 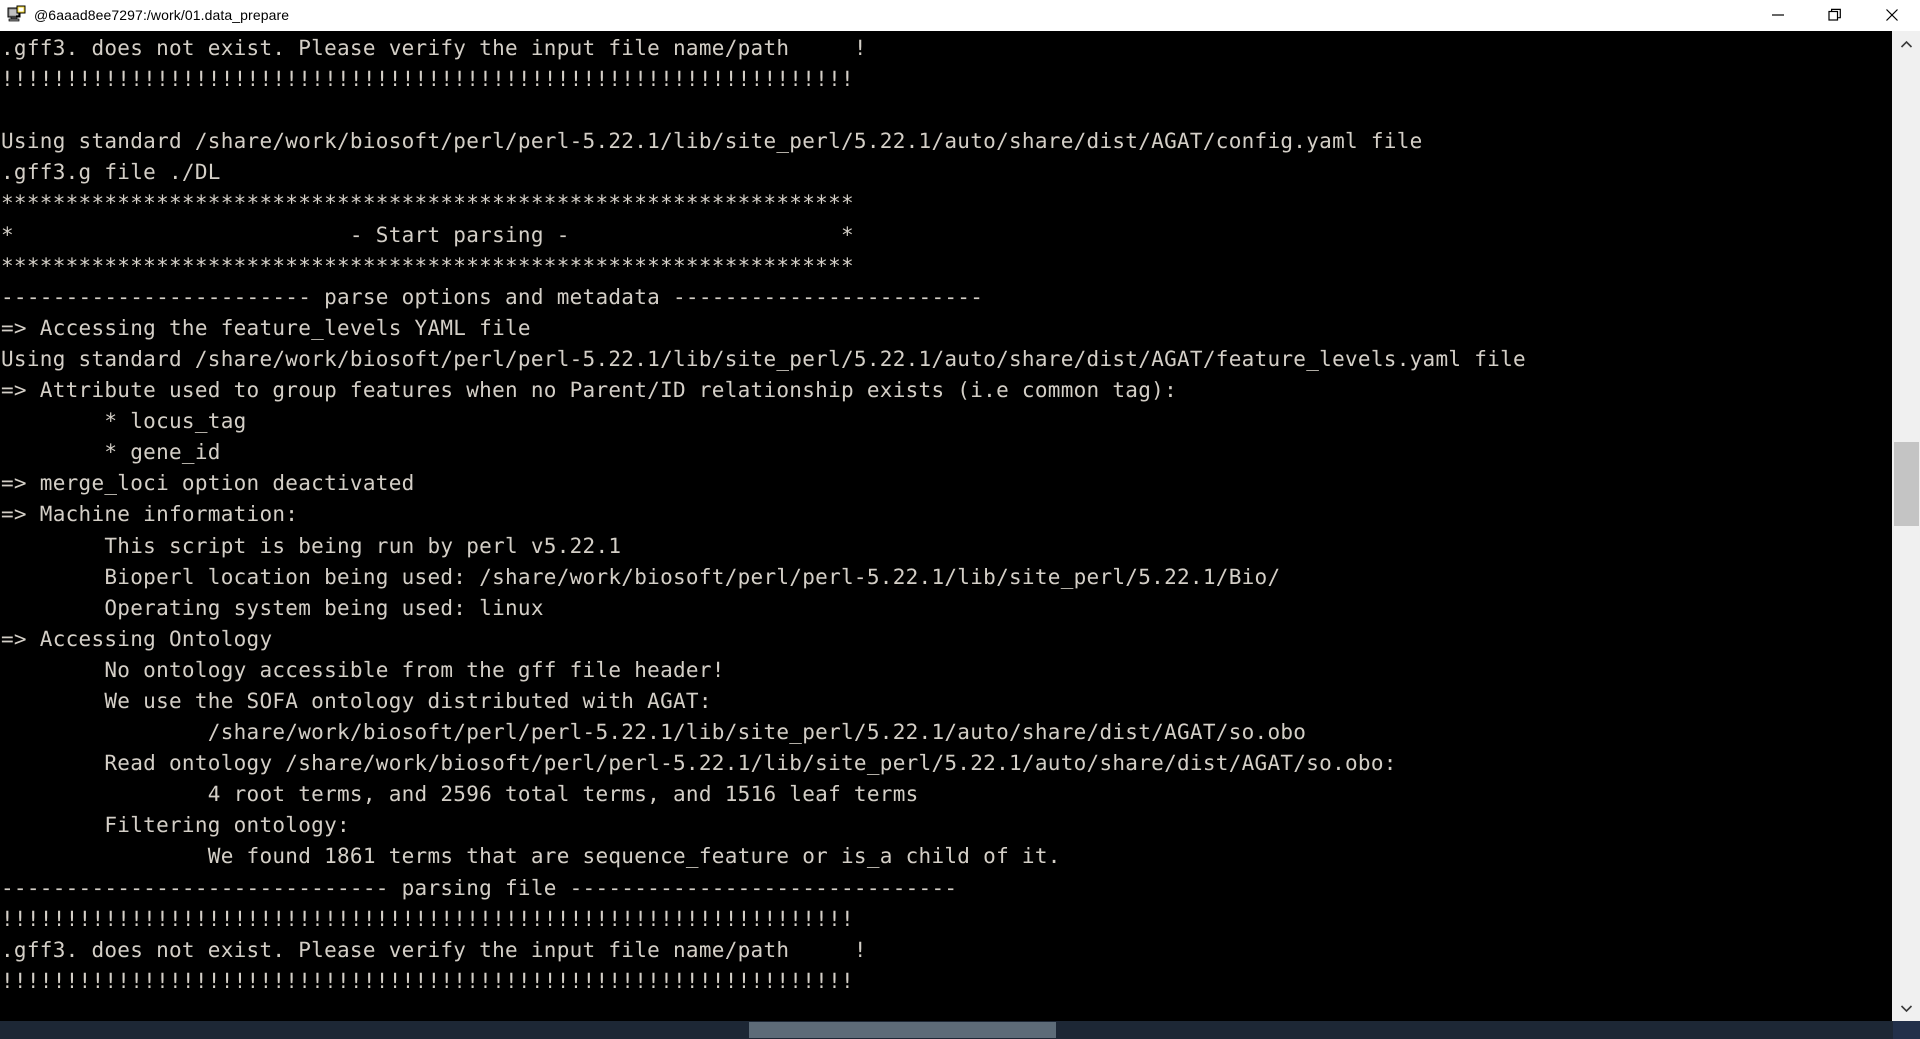 What do you see at coordinates (311, 545) in the screenshot?
I see `terminal-line: This script is being run by perl v5.22.1` at bounding box center [311, 545].